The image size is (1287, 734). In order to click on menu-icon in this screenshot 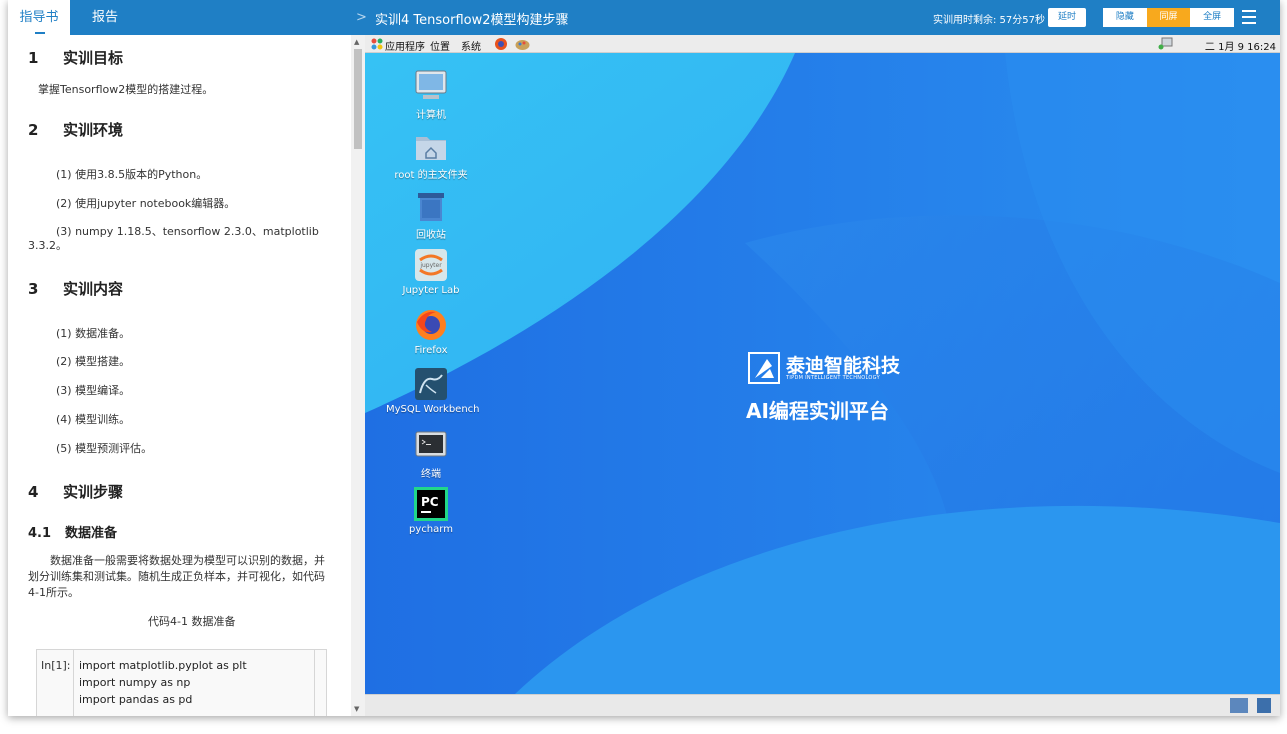, I will do `click(1249, 17)`.